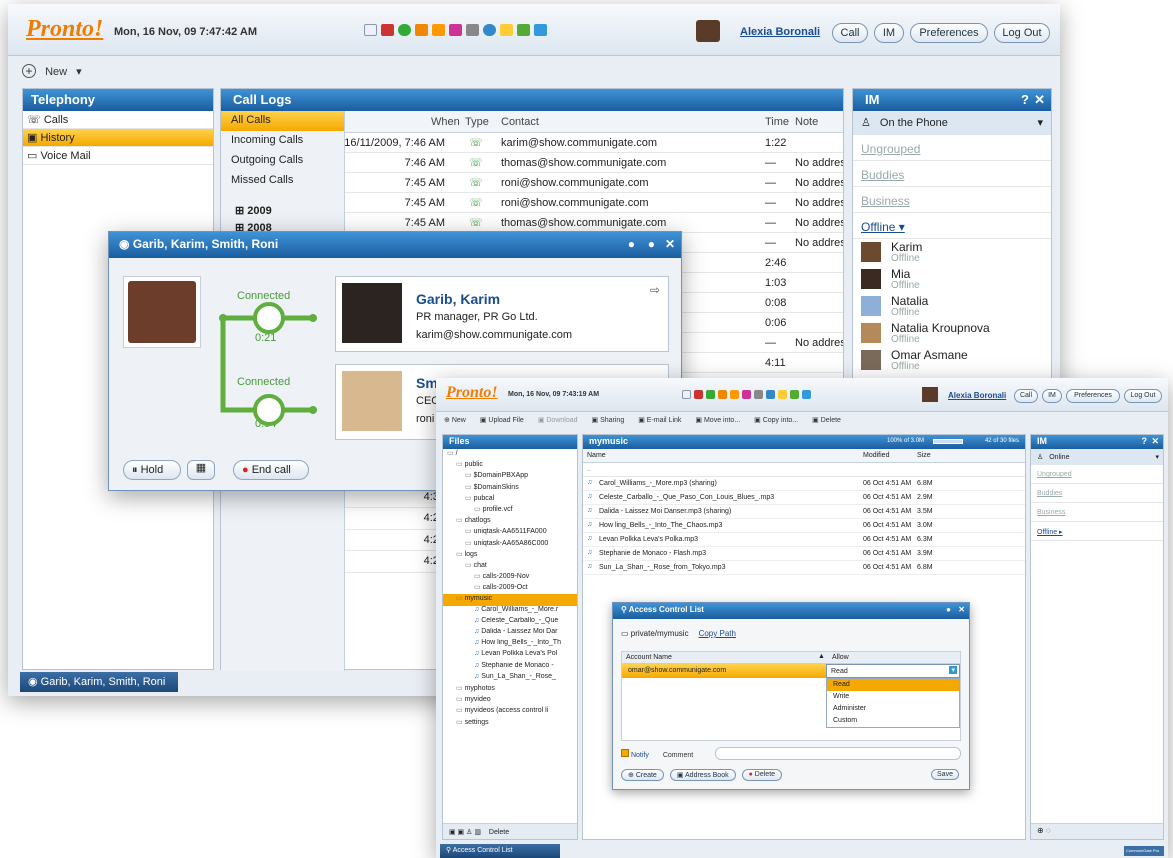 The height and width of the screenshot is (858, 1173). Describe the element at coordinates (118, 120) in the screenshot. I see `telephony-item-calls: ☏ Calls` at that location.